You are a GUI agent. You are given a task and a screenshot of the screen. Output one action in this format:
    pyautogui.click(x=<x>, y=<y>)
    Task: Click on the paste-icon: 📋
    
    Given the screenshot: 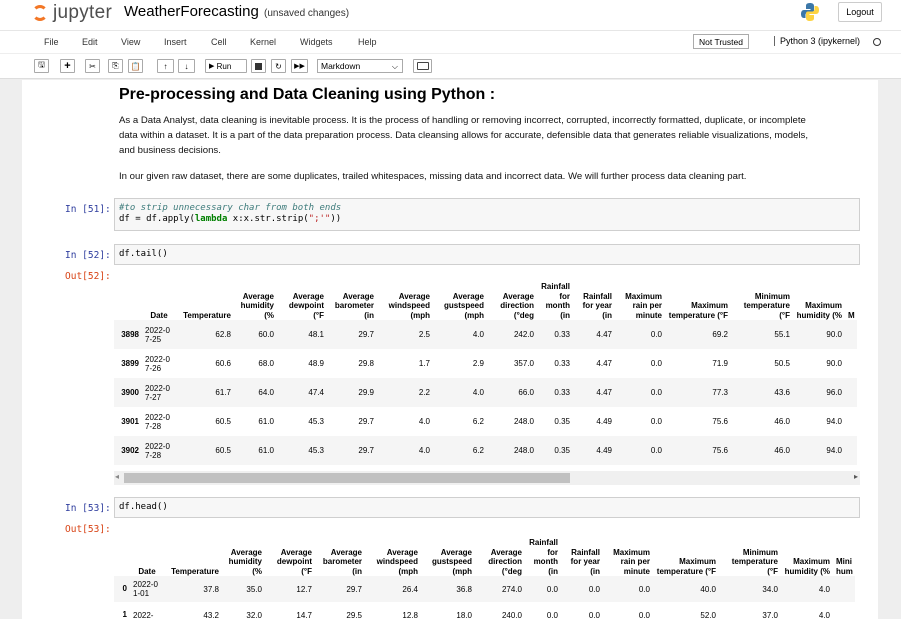 What is the action you would take?
    pyautogui.click(x=135, y=66)
    